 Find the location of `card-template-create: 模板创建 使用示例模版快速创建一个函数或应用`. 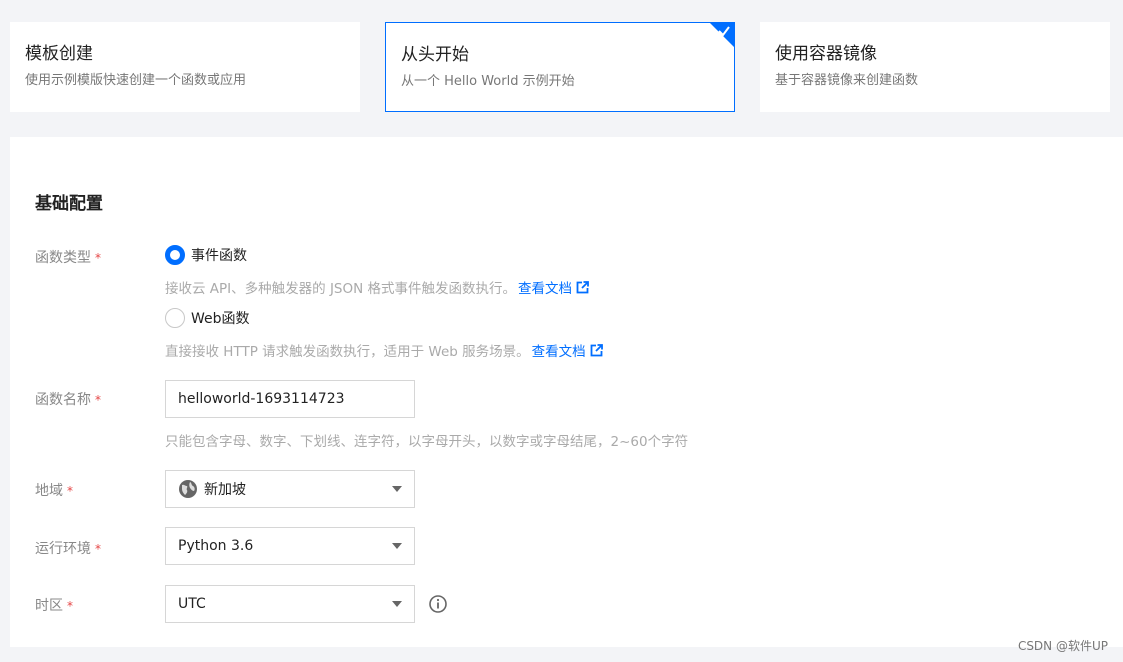

card-template-create: 模板创建 使用示例模版快速创建一个函数或应用 is located at coordinates (185, 67).